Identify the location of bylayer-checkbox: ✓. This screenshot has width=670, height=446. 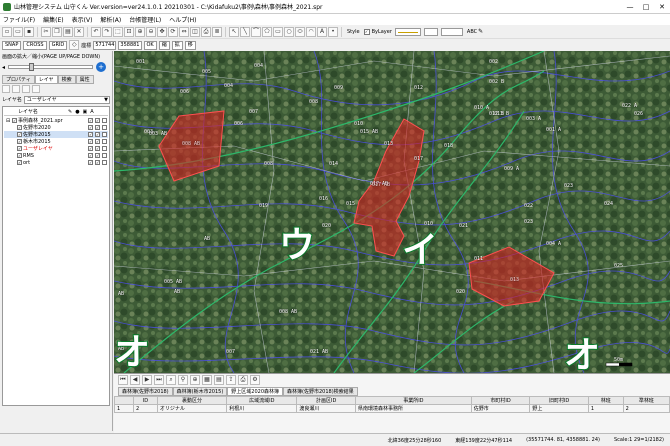
(366, 31).